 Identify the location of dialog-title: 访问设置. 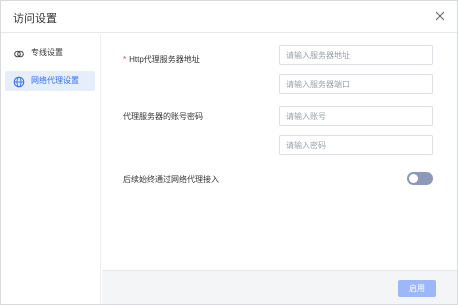
(35, 19).